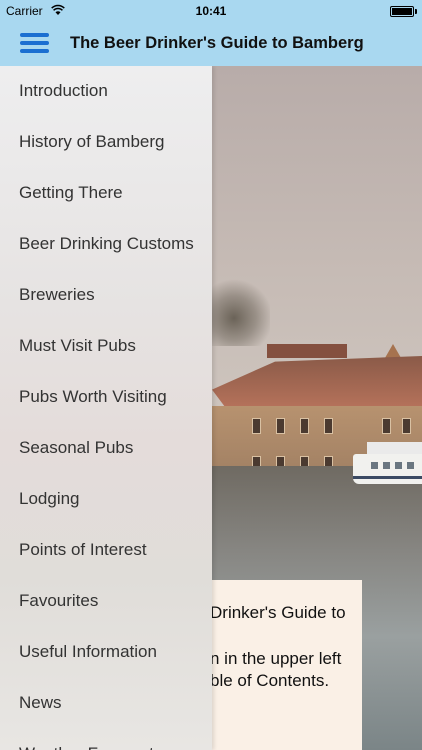  What do you see at coordinates (106, 142) in the screenshot?
I see `menu-item-history-of-bamberg: History of Bamberg` at bounding box center [106, 142].